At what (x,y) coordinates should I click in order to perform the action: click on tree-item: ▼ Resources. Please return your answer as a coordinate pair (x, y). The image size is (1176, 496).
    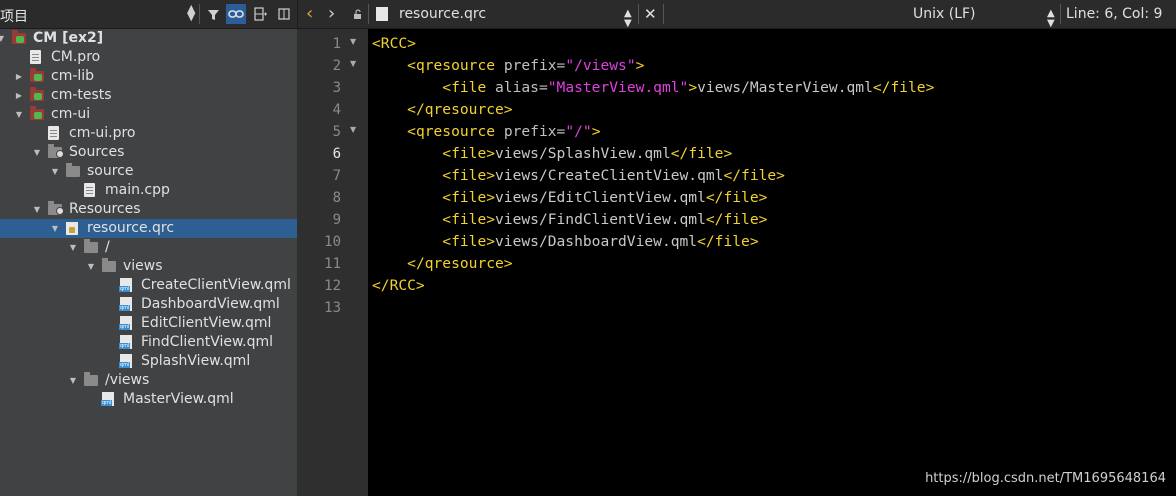
    Looking at the image, I should click on (148, 209).